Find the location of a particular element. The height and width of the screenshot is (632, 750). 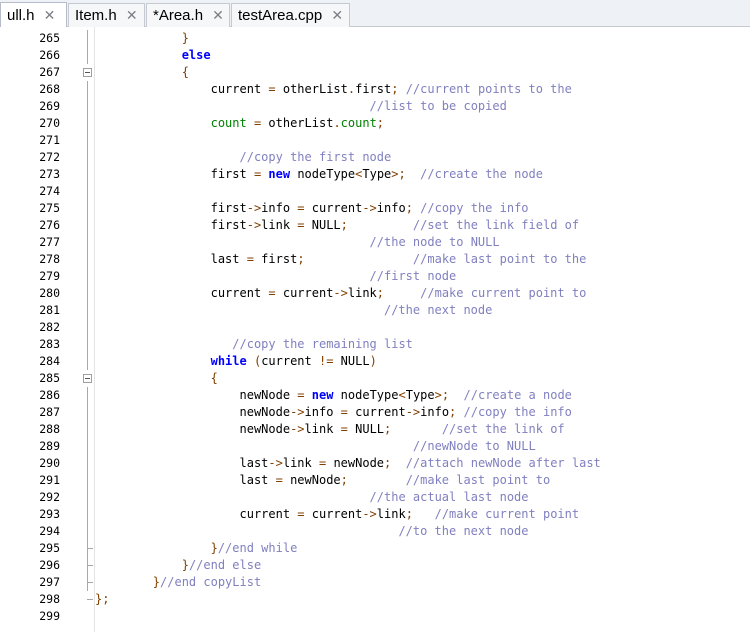

code-token: while is located at coordinates (228, 361).